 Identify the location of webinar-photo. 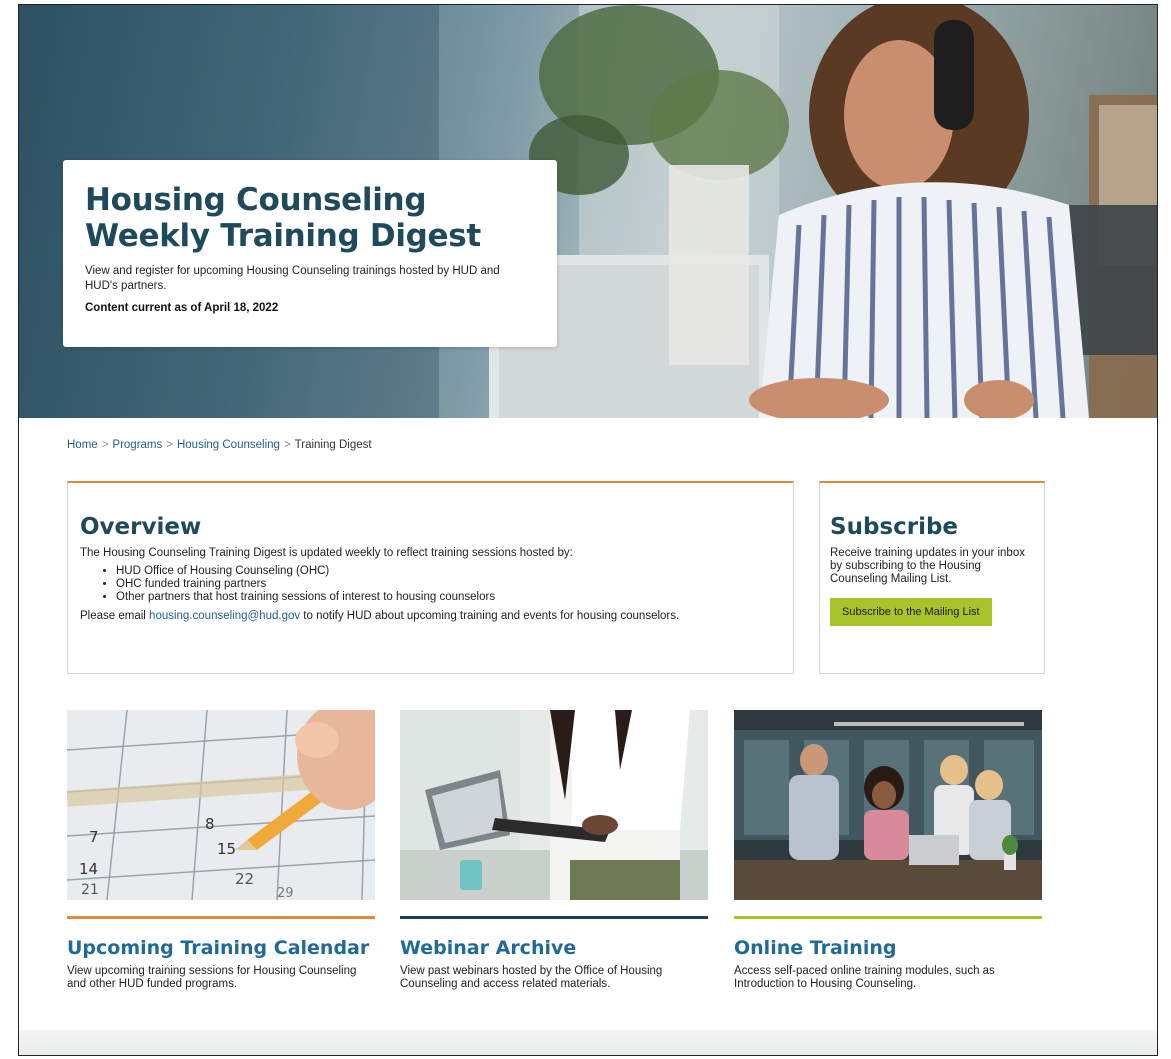
(554, 805).